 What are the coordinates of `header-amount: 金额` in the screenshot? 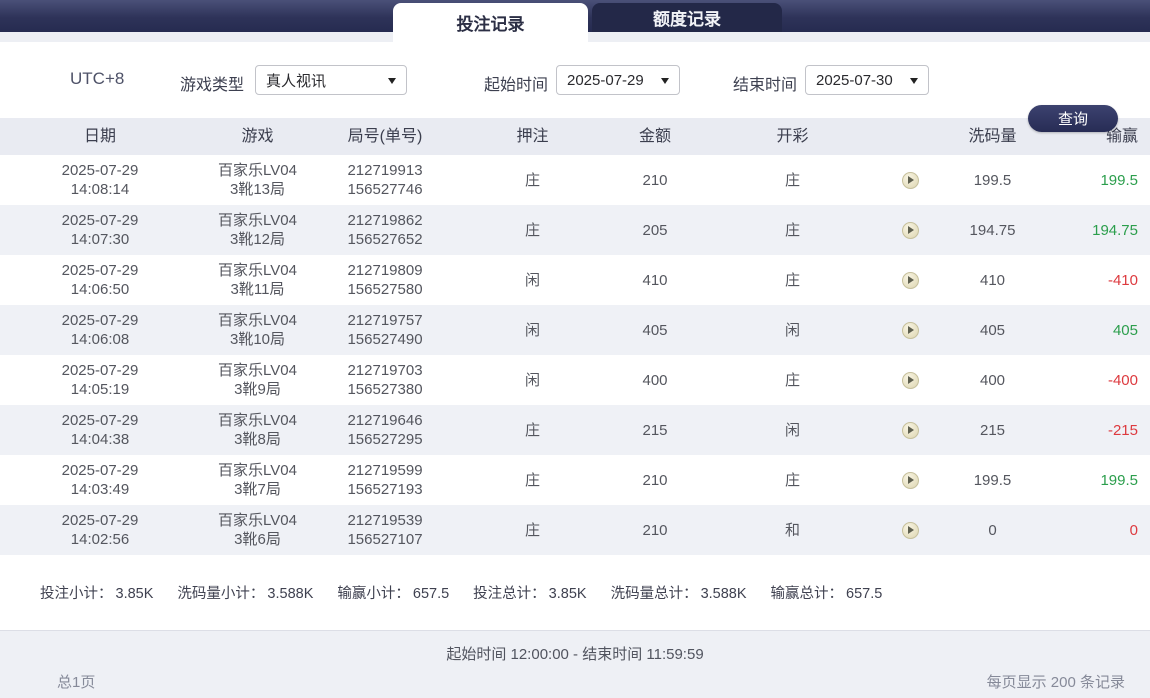 It's located at (654, 136).